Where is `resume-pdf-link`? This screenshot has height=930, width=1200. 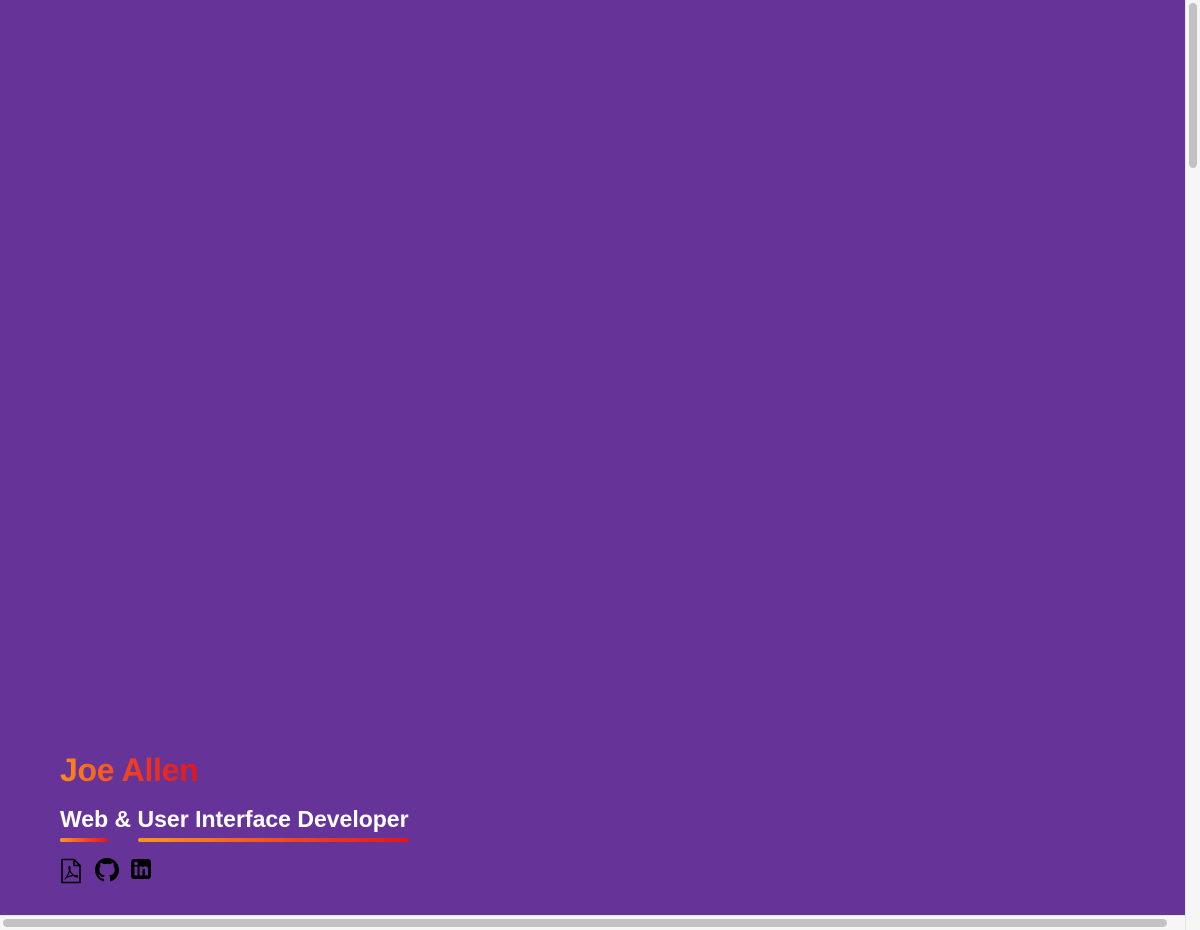 resume-pdf-link is located at coordinates (72, 871).